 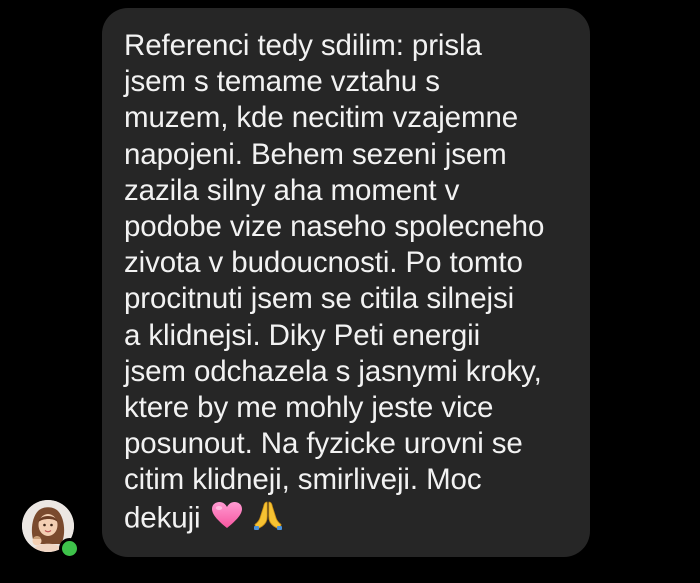 What do you see at coordinates (323, 263) in the screenshot?
I see `message-line: zivota v budoucnosti. Po tomto` at bounding box center [323, 263].